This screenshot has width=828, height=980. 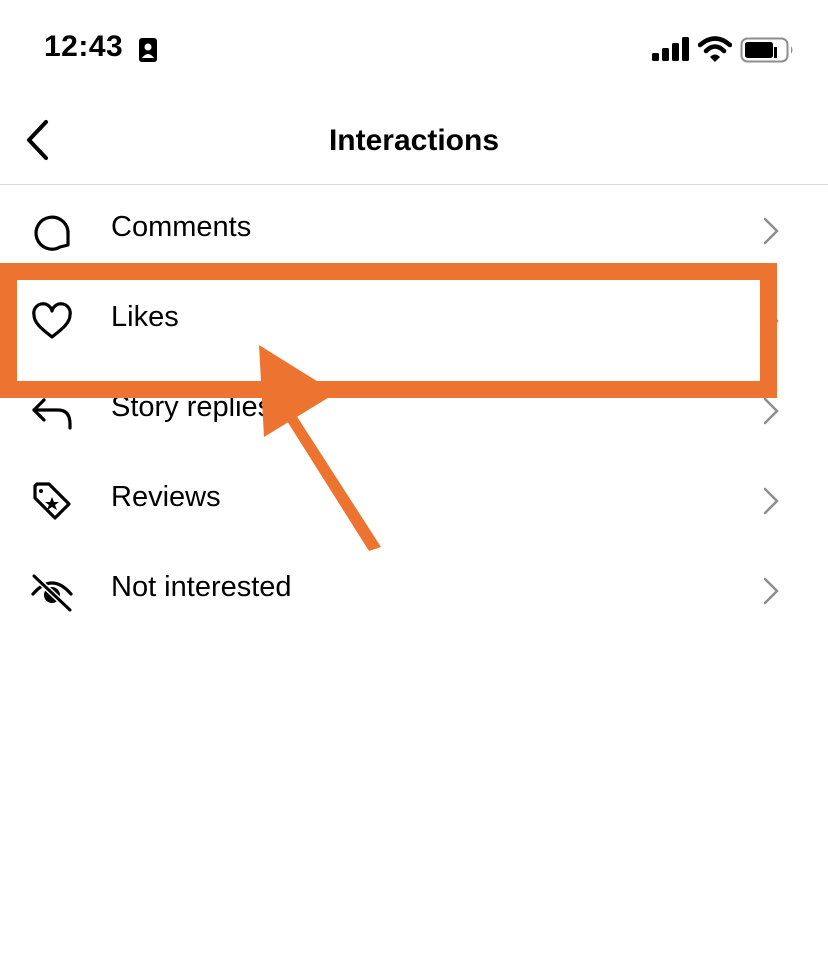 What do you see at coordinates (192, 407) in the screenshot?
I see `menu-item-label: Story replies` at bounding box center [192, 407].